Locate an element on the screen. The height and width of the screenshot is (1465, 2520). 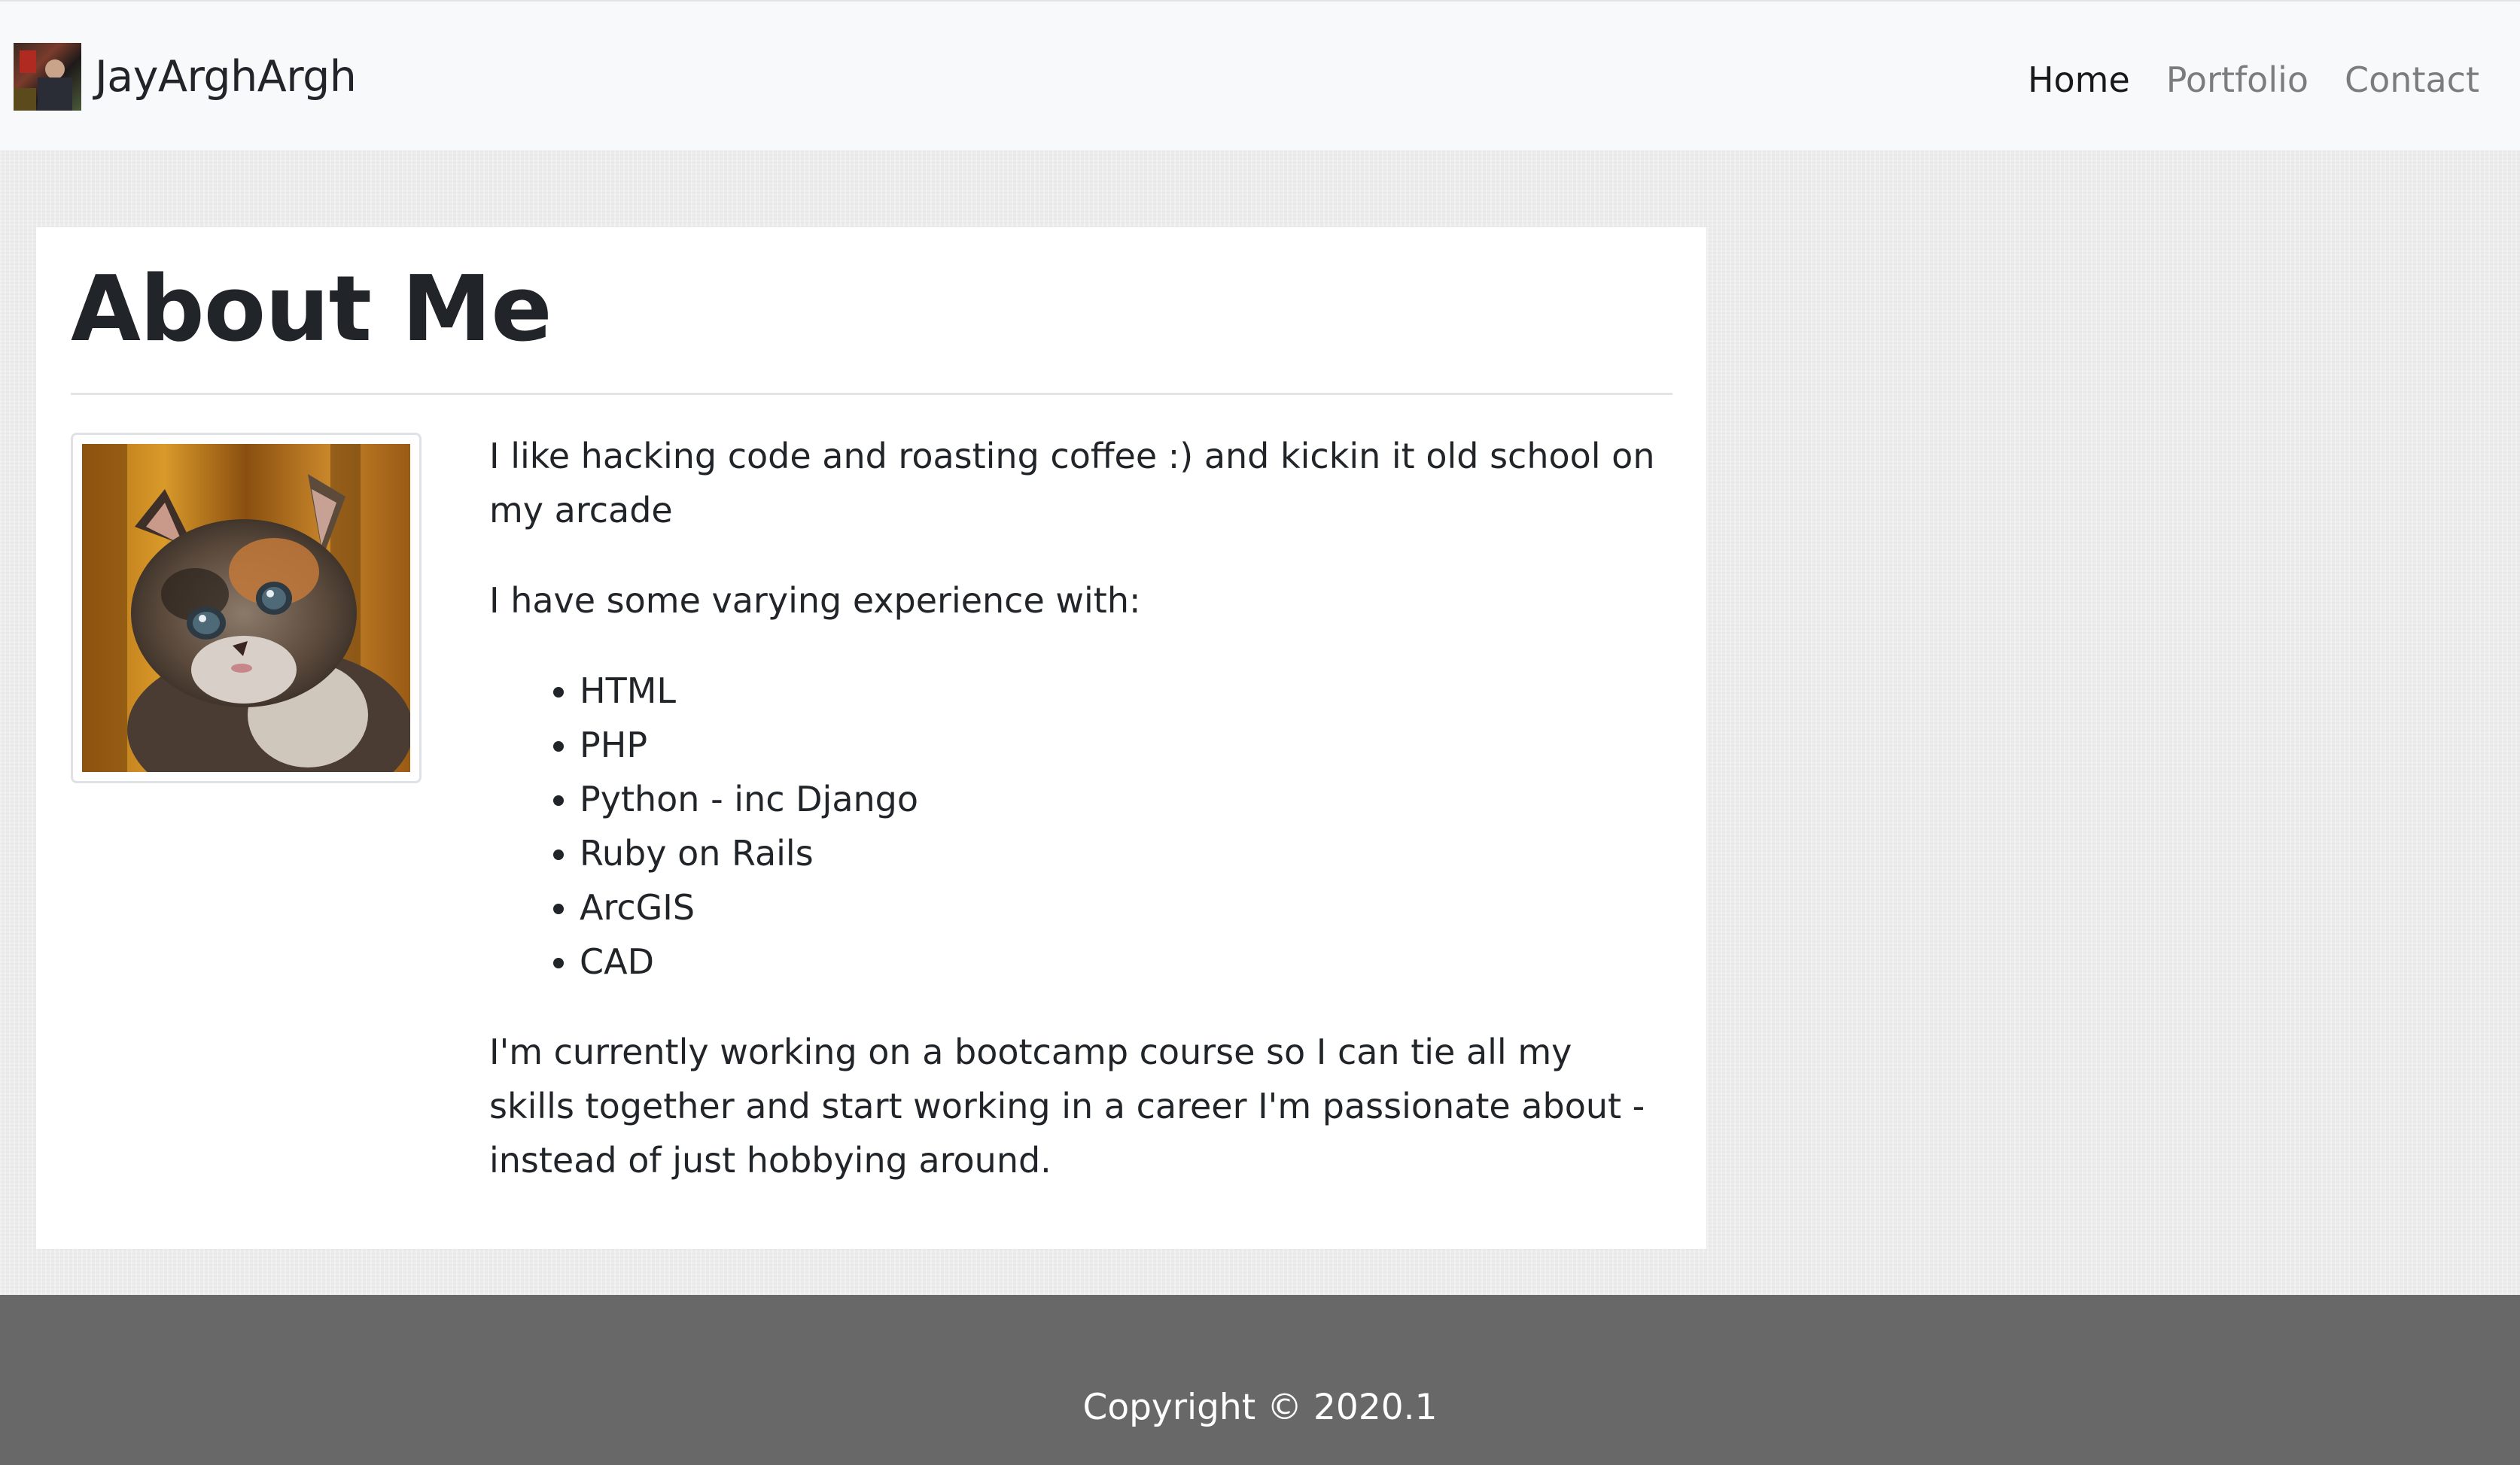
list-item: Python - inc Django is located at coordinates (1121, 799).